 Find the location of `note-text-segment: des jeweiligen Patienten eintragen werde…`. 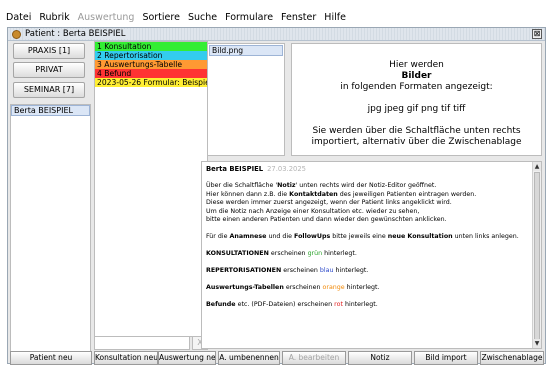

note-text-segment: des jeweiligen Patienten eintragen werde… is located at coordinates (407, 194).